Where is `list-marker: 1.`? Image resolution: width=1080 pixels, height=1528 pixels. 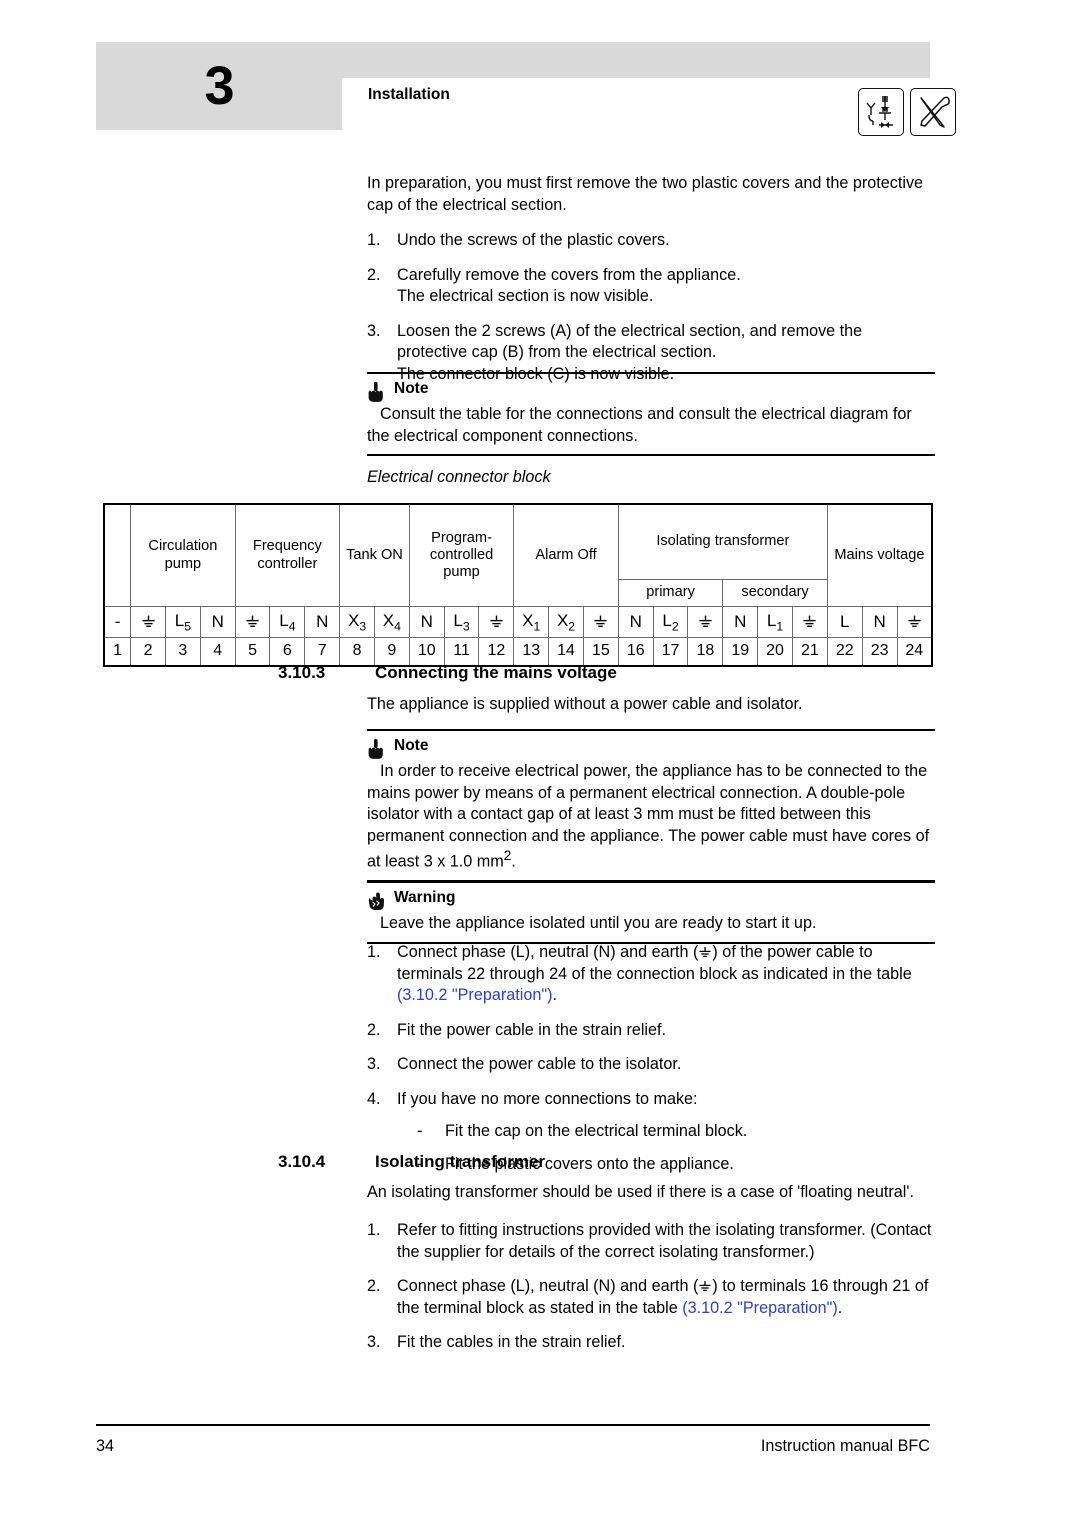 list-marker: 1. is located at coordinates (374, 952).